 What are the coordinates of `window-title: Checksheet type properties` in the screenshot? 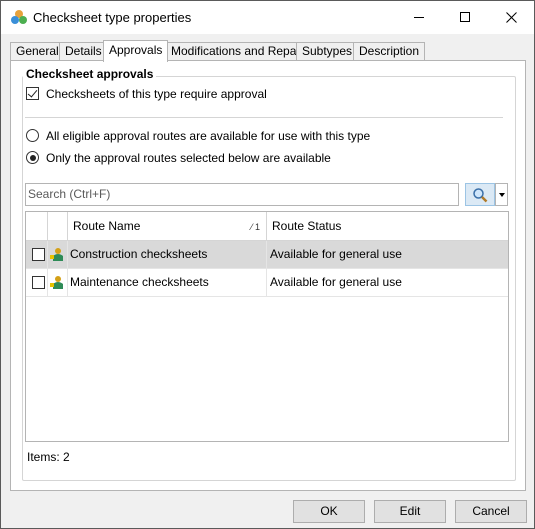 It's located at (112, 17).